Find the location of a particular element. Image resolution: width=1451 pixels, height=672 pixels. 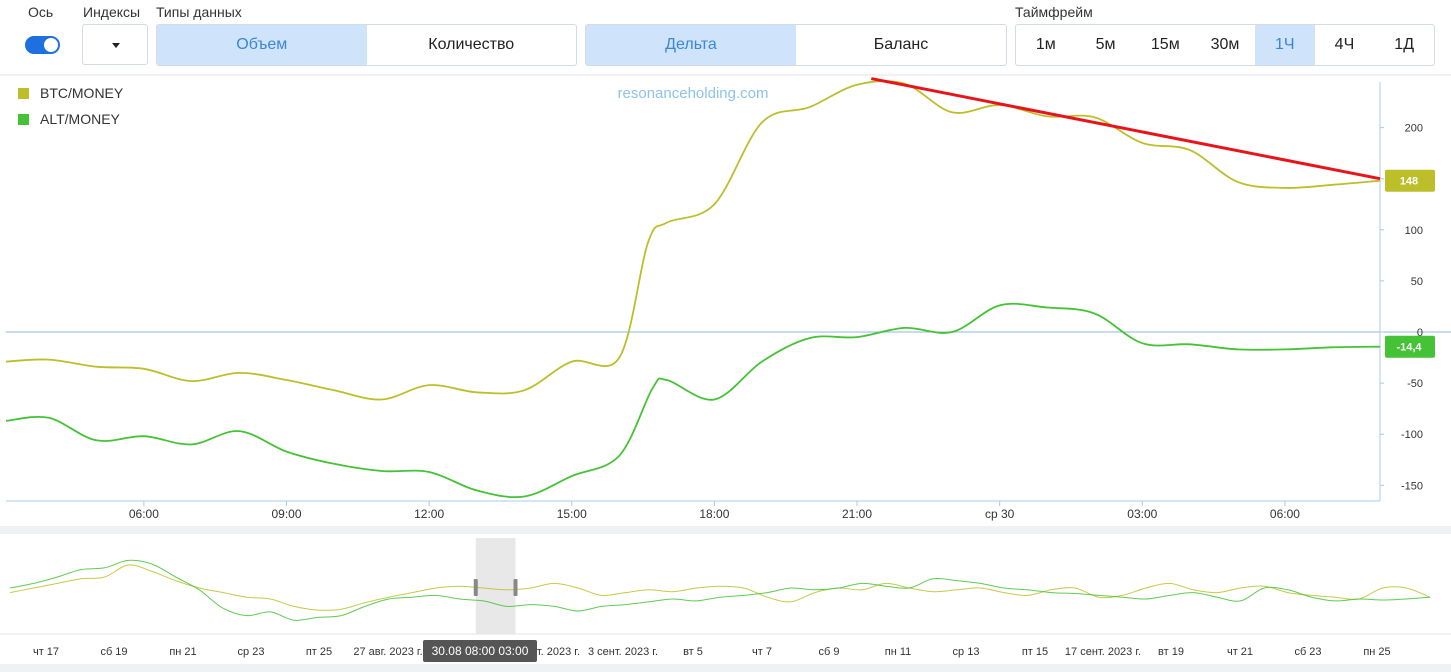

y-tick-label: -50 is located at coordinates (1415, 384).